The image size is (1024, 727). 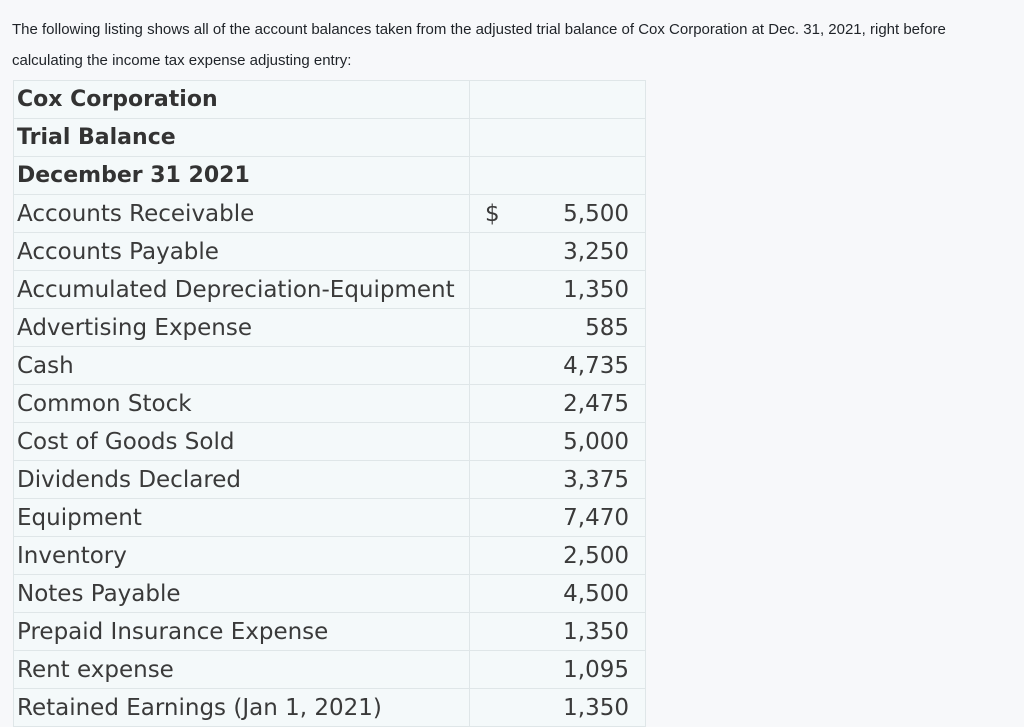 I want to click on amount-cell: 3,375, so click(x=557, y=479).